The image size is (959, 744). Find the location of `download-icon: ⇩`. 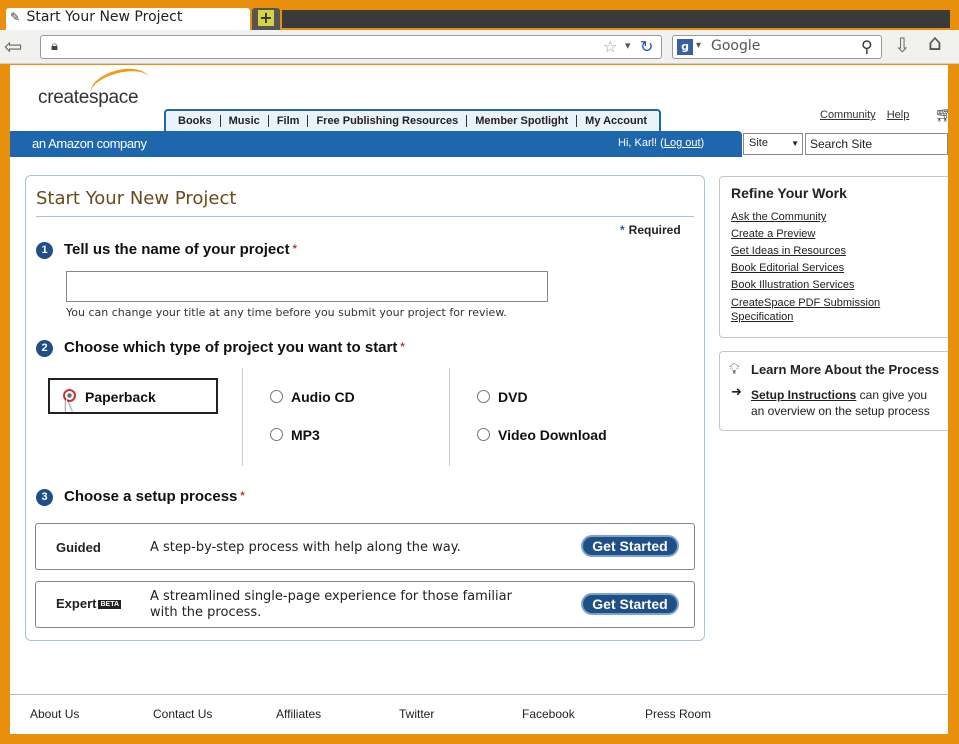

download-icon: ⇩ is located at coordinates (902, 45).